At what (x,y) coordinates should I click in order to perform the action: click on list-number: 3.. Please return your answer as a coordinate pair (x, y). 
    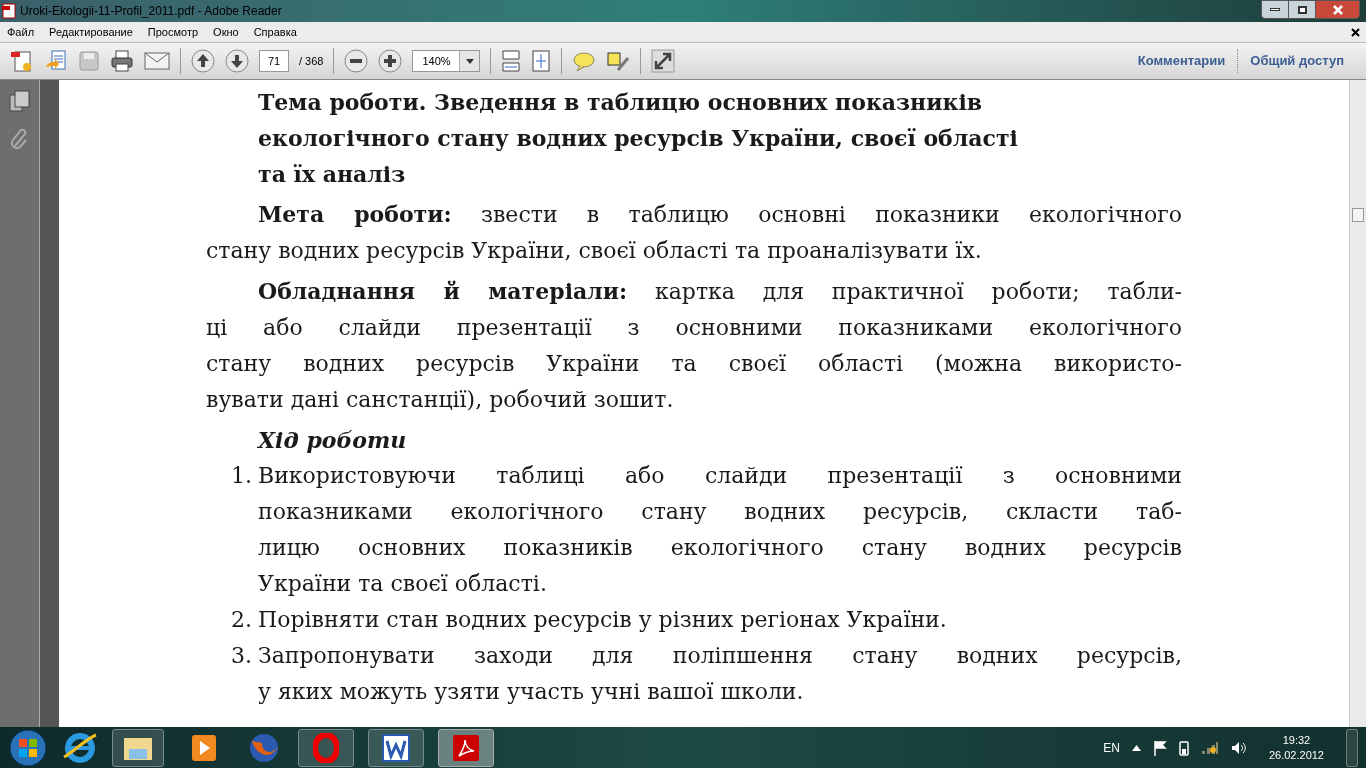
    Looking at the image, I should click on (241, 656).